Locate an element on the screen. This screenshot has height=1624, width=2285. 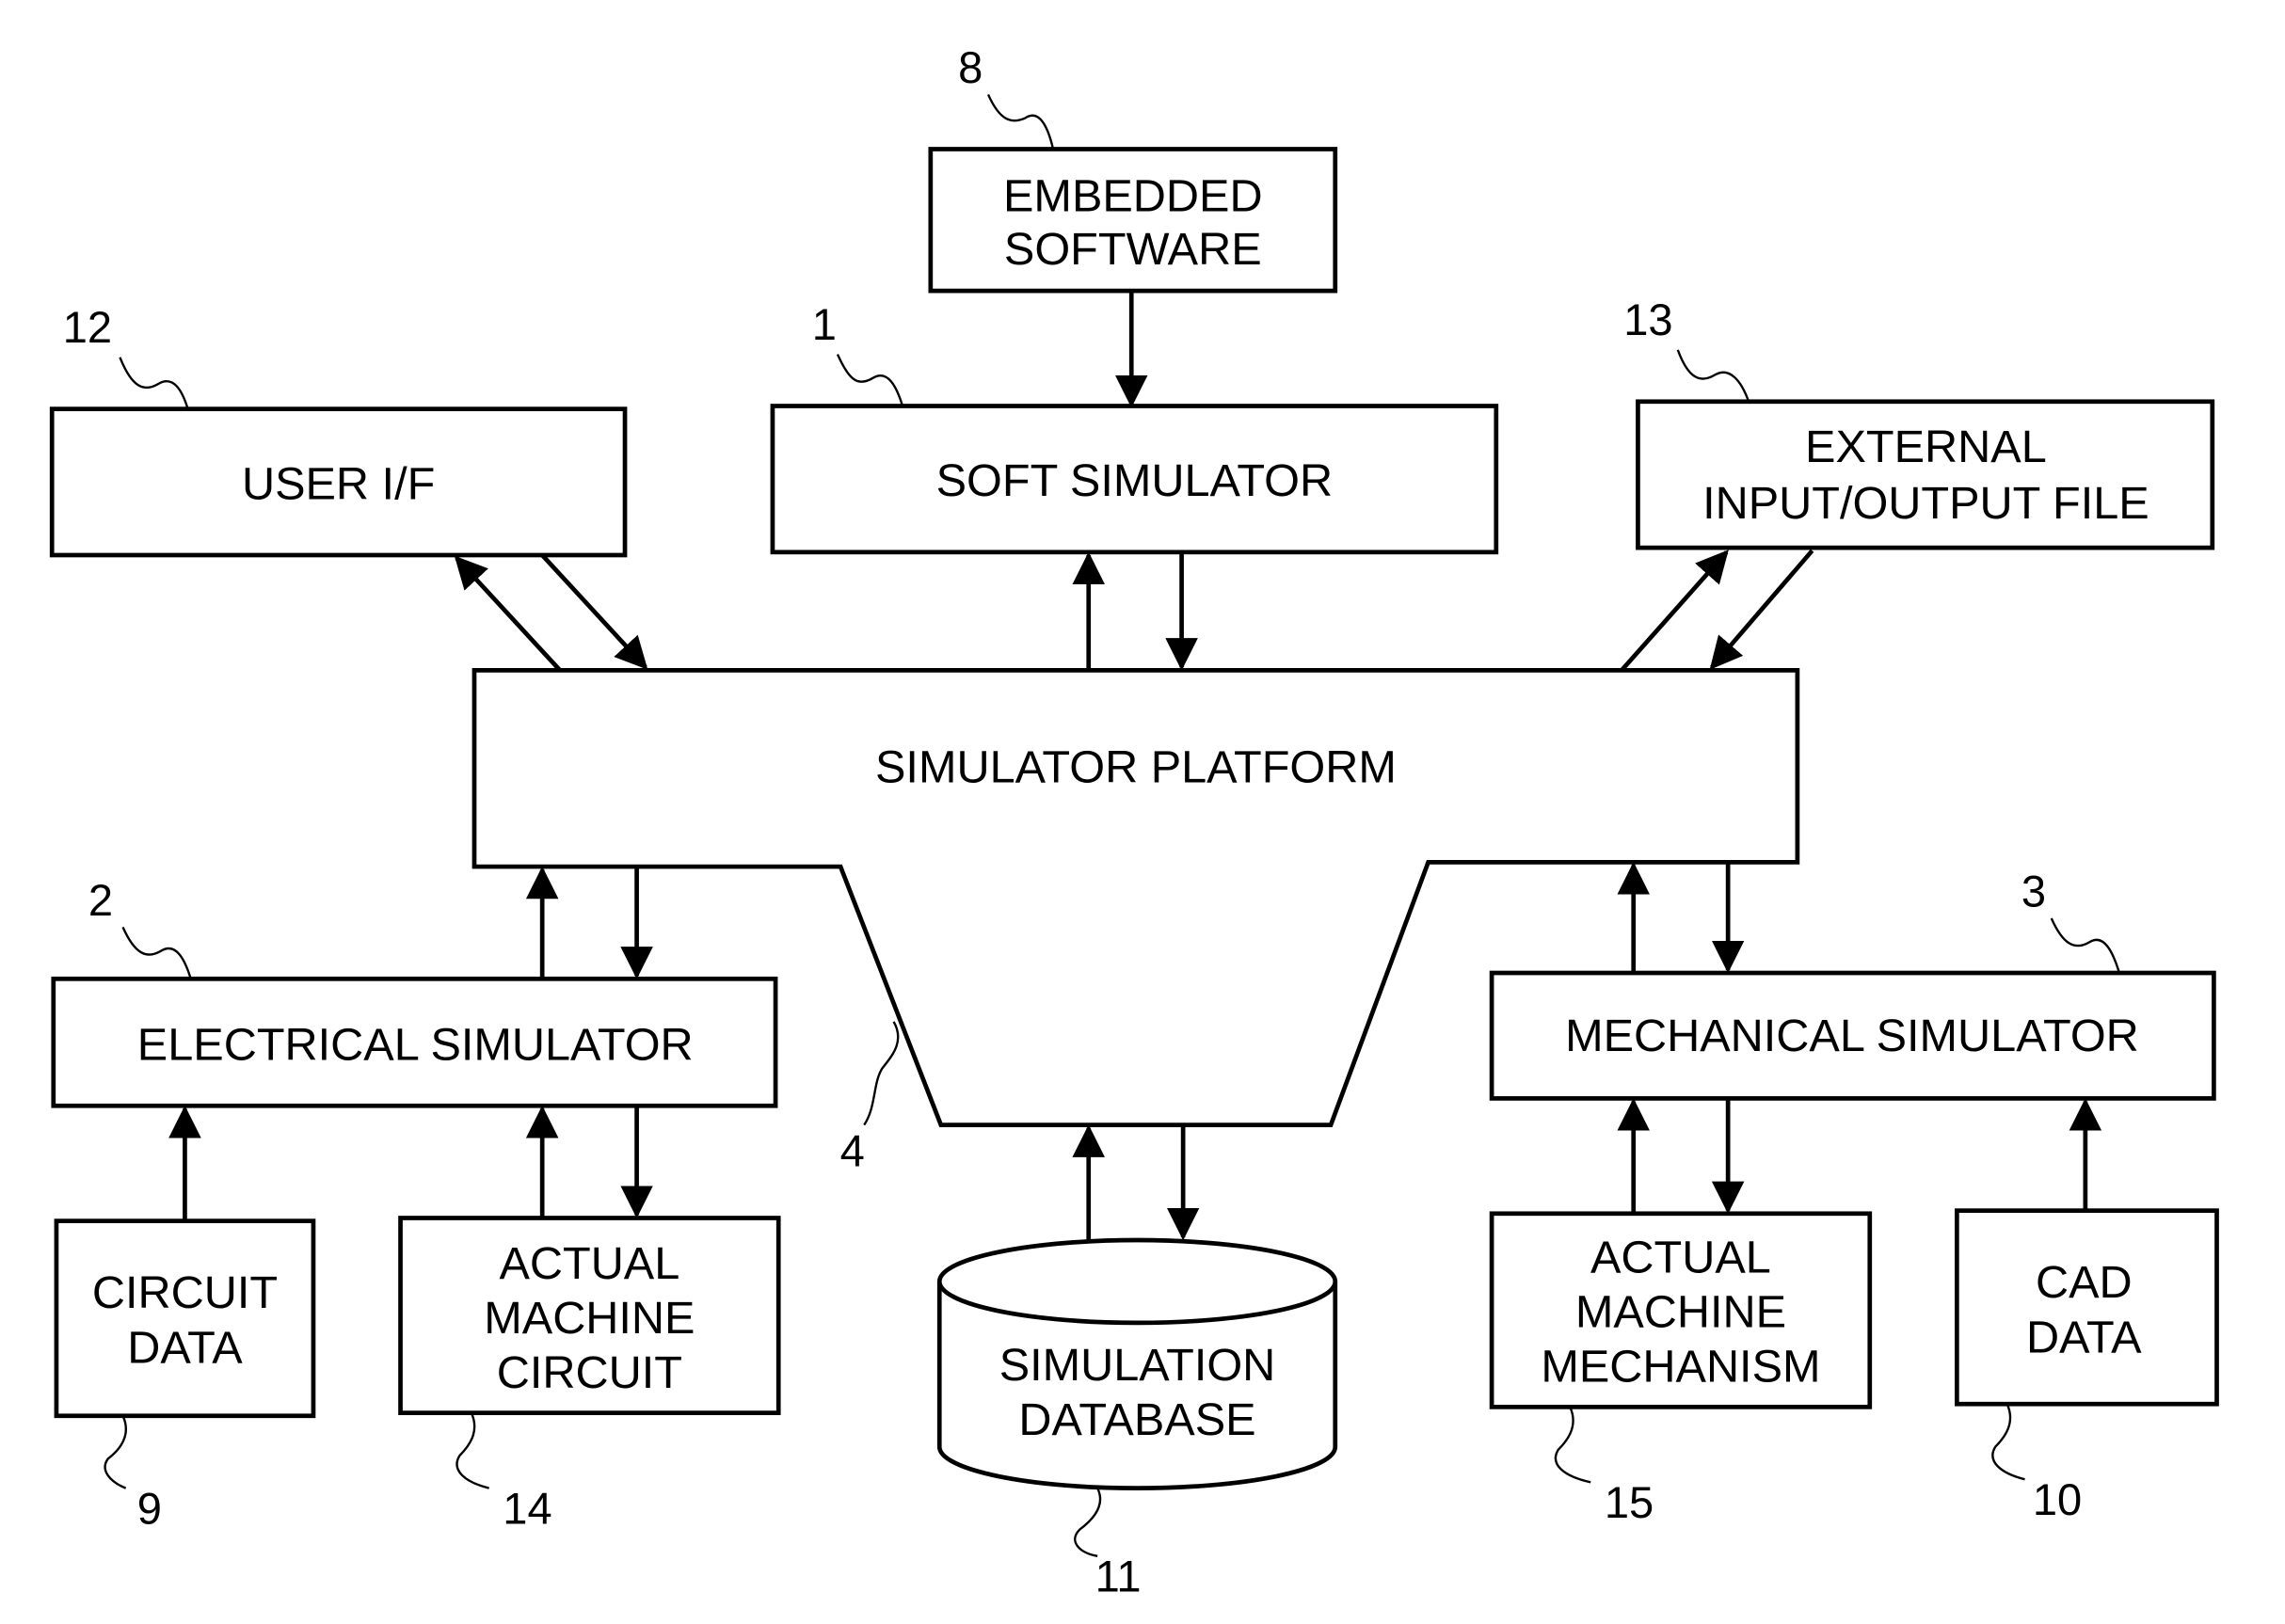
ref-number-8: 8 is located at coordinates (971, 67).